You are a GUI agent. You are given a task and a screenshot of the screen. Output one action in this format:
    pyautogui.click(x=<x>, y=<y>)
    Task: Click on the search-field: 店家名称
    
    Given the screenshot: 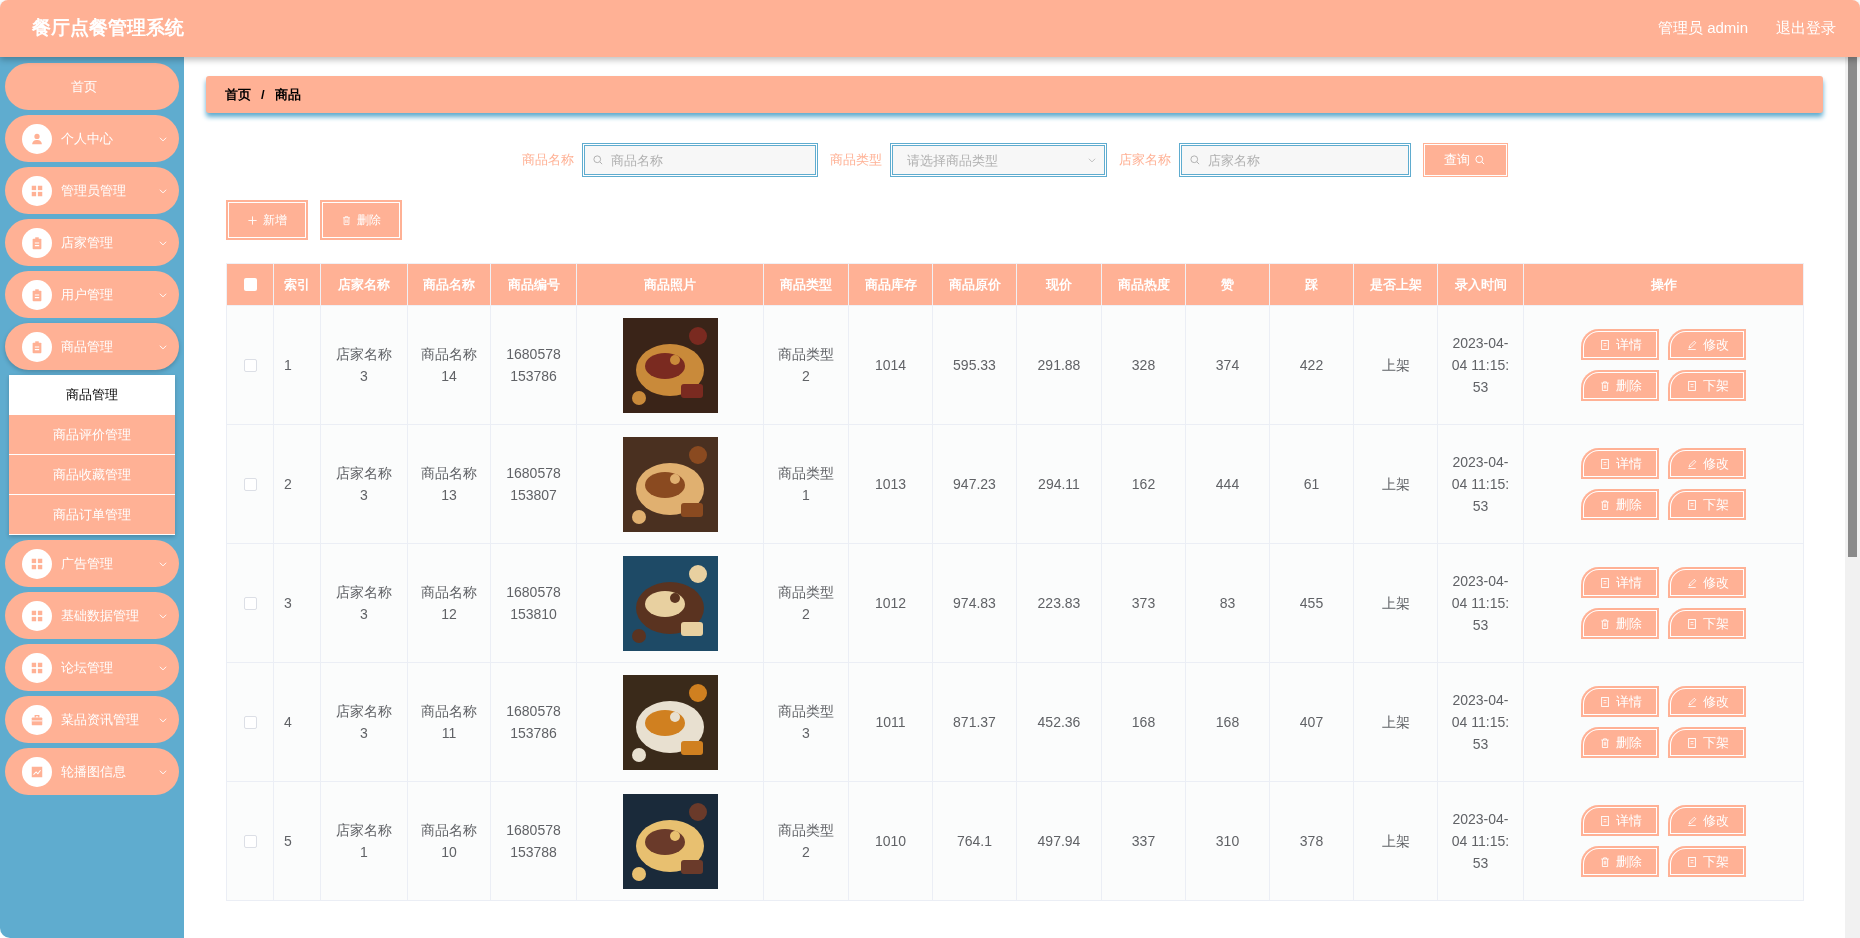 What is the action you would take?
    pyautogui.click(x=1294, y=160)
    